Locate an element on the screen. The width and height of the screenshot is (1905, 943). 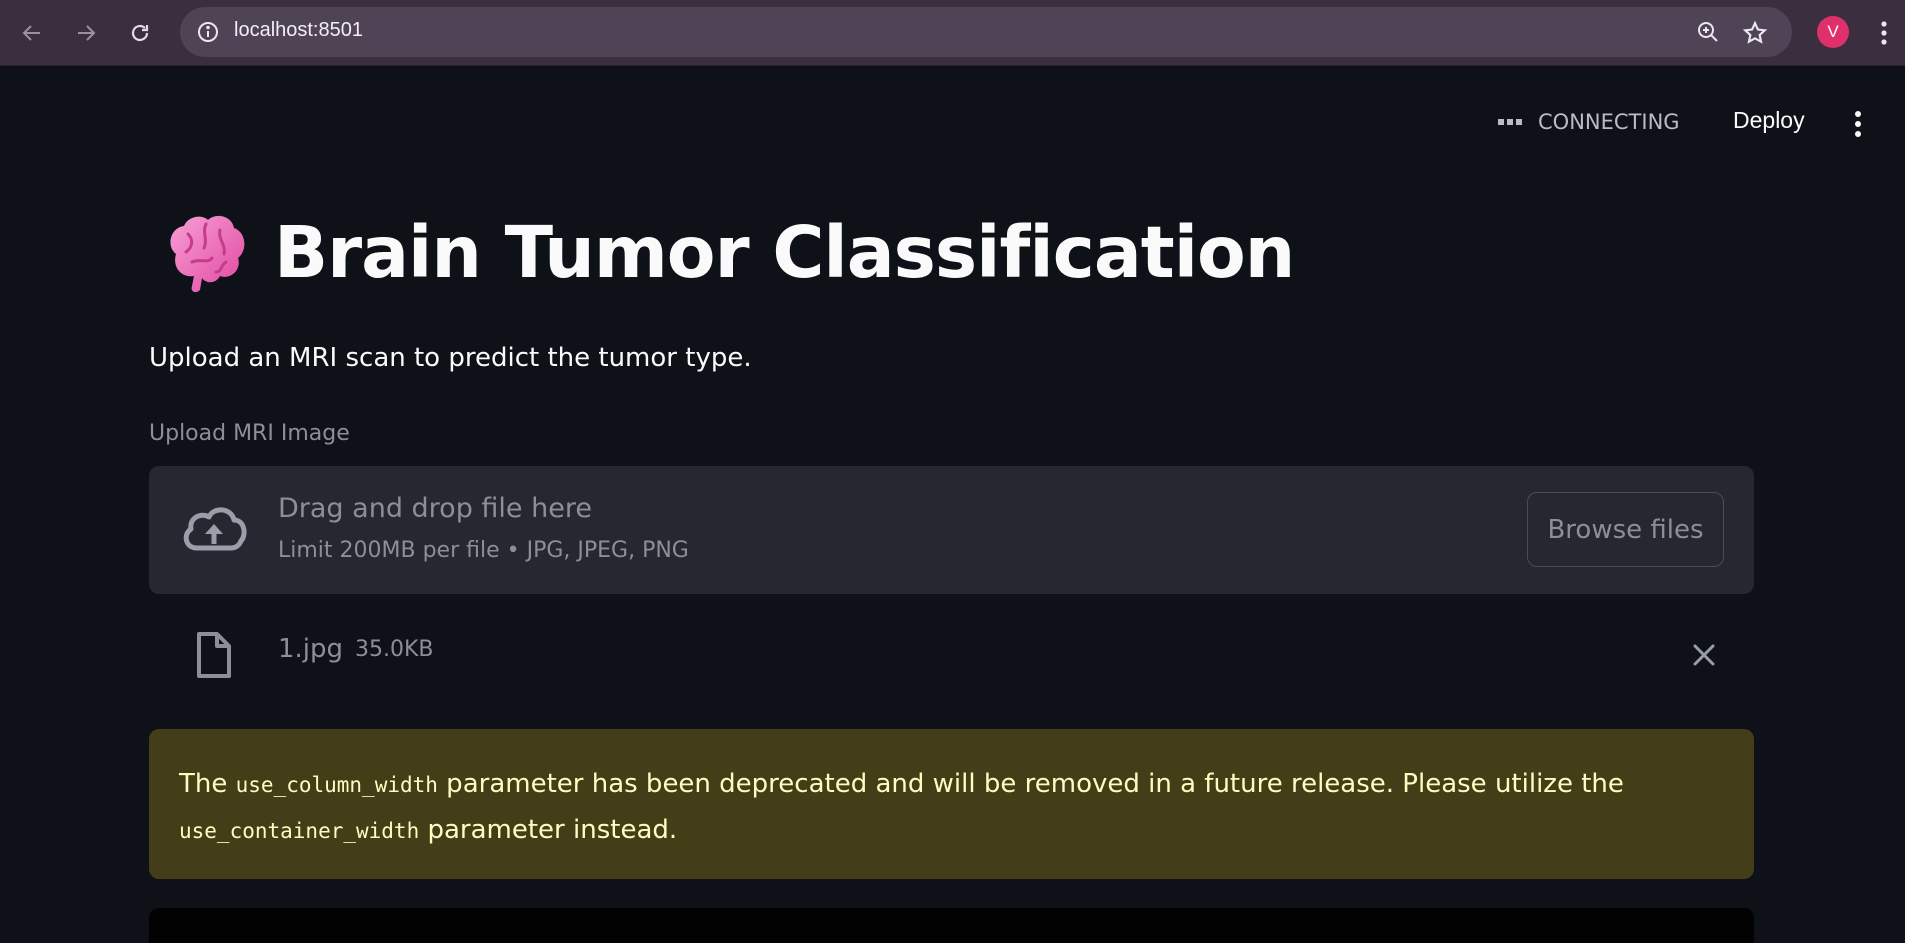
forward-icon is located at coordinates (86, 33).